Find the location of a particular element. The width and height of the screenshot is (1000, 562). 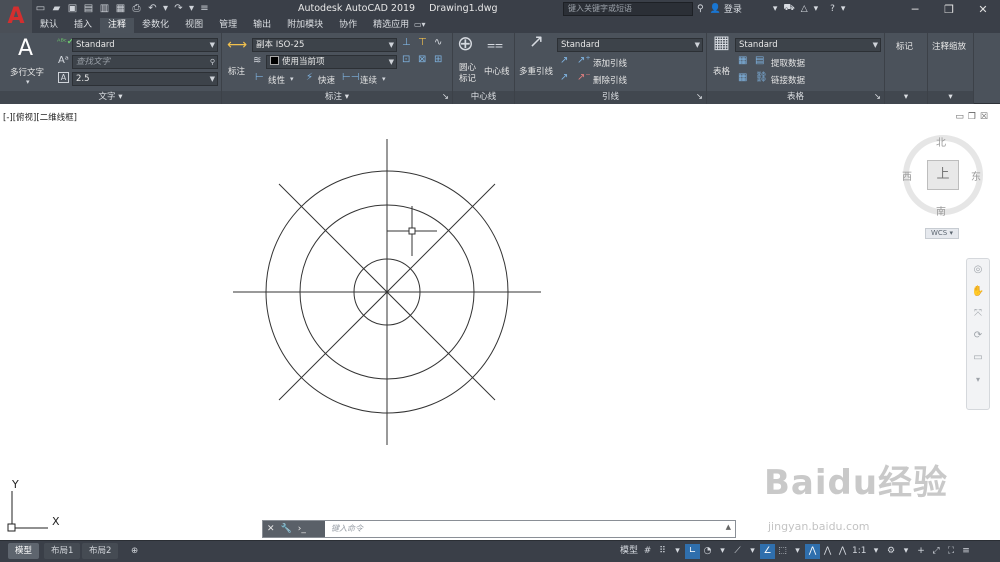

auto-scale-icon: ⋀ is located at coordinates (827, 551).